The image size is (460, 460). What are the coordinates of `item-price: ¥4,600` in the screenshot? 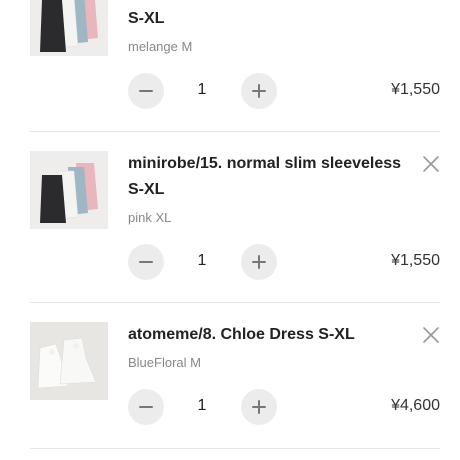 It's located at (415, 405).